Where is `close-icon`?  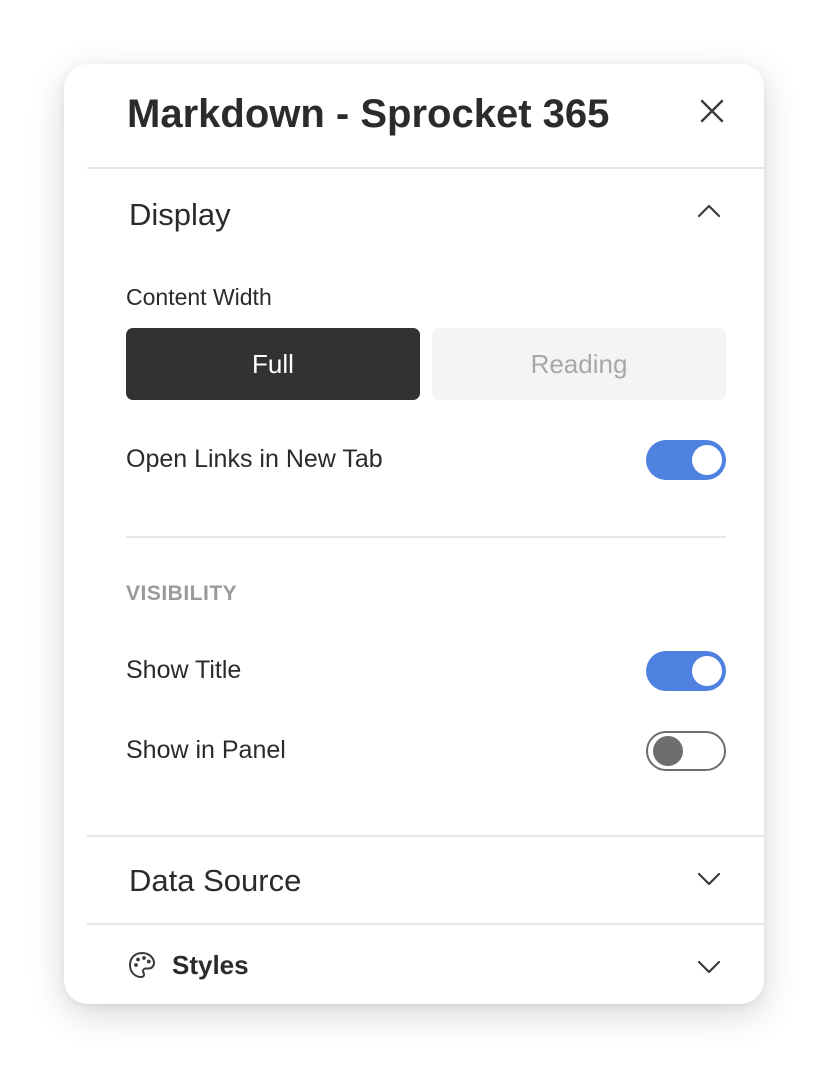 close-icon is located at coordinates (712, 111).